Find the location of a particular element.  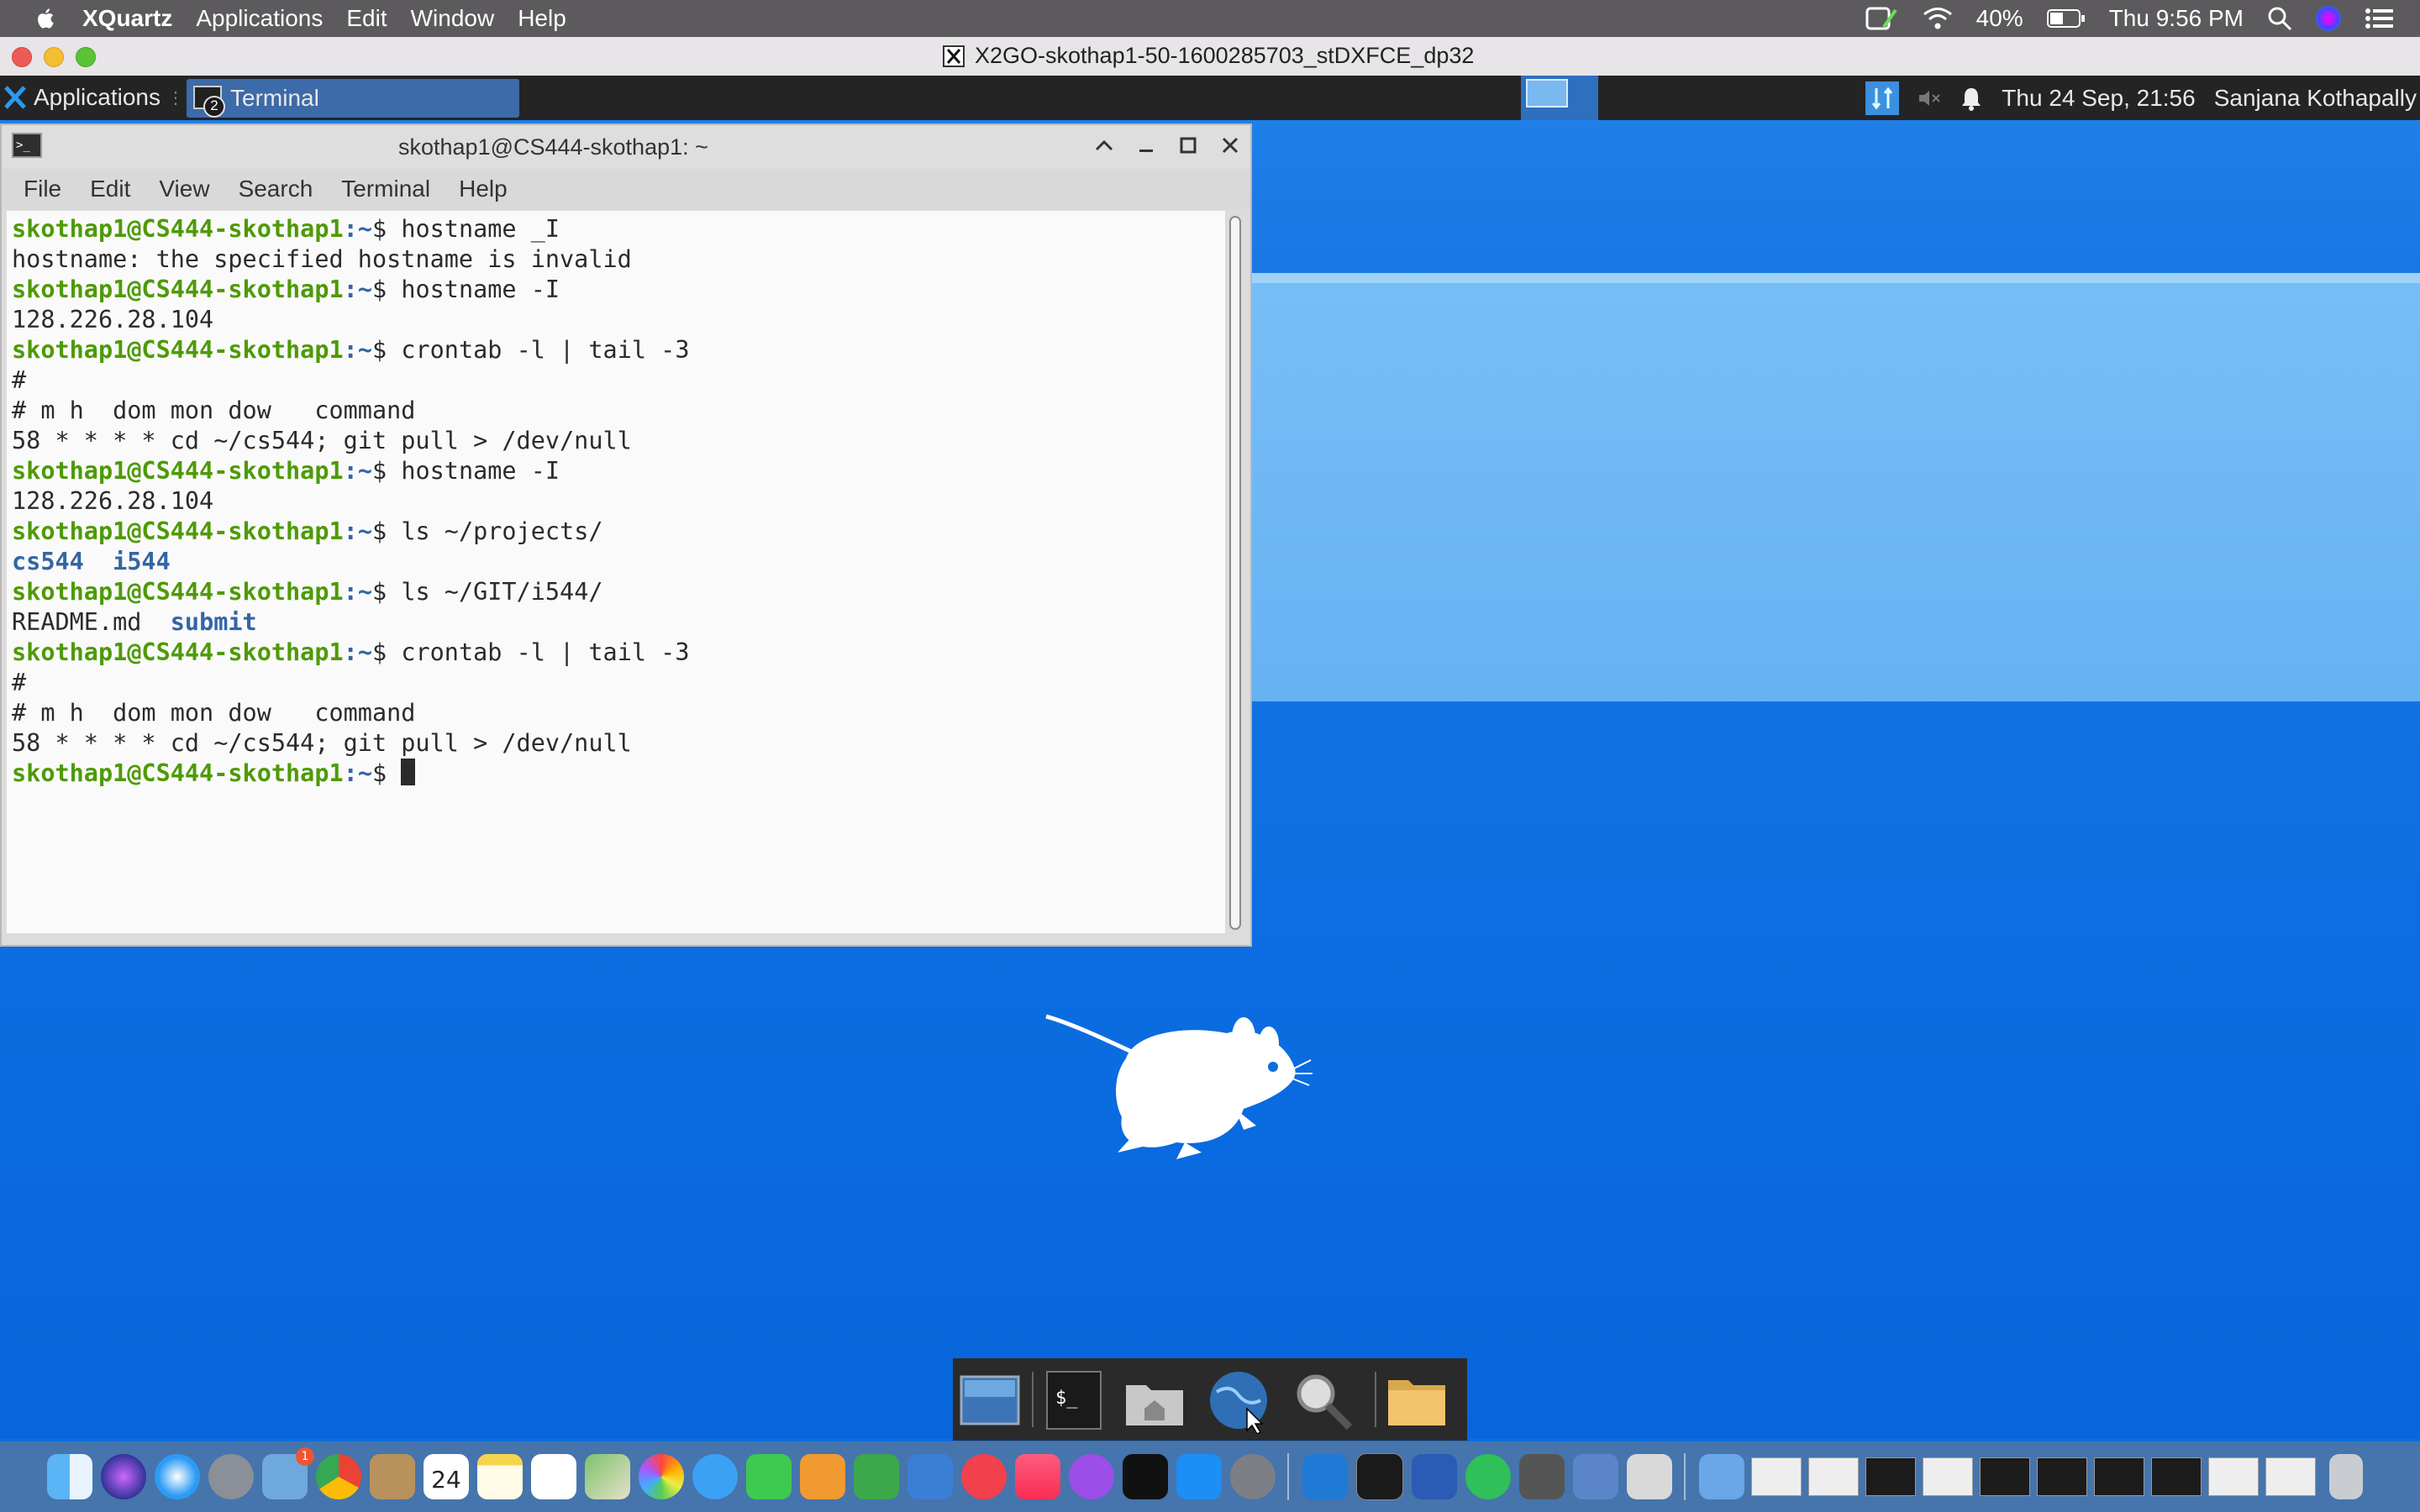

system-preferences-icon is located at coordinates (1253, 1476).